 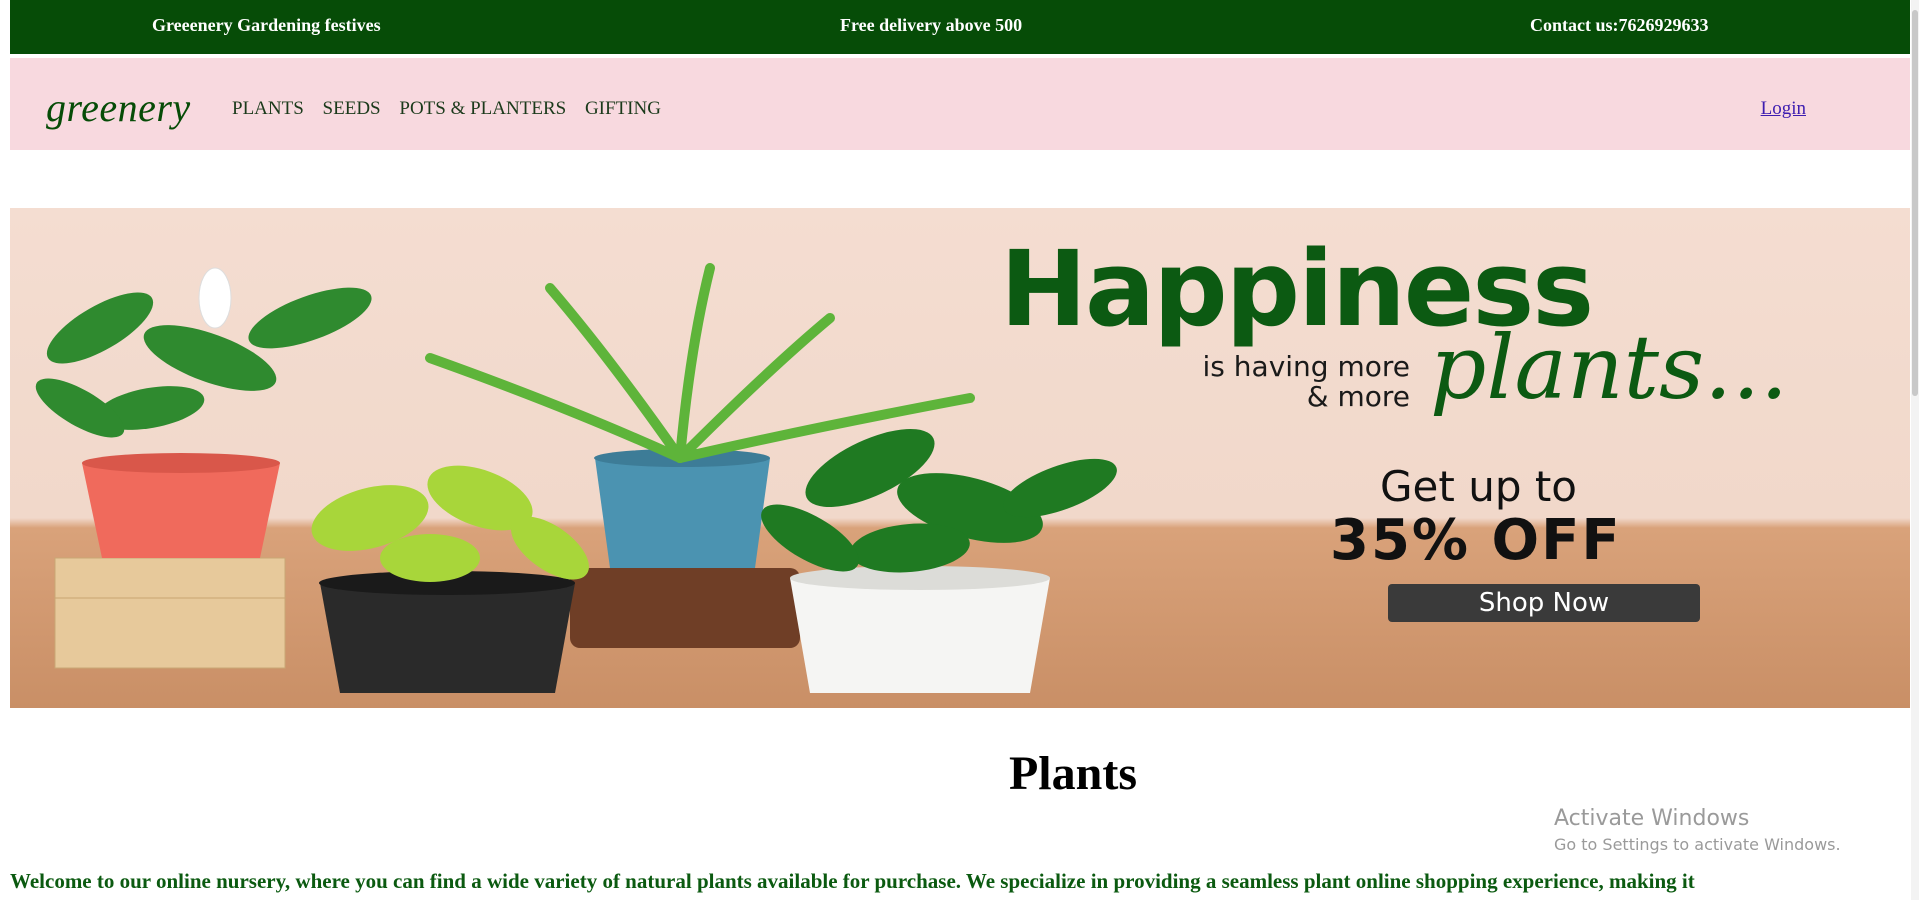 What do you see at coordinates (268, 108) in the screenshot?
I see `nav-link-plants: PLANTS` at bounding box center [268, 108].